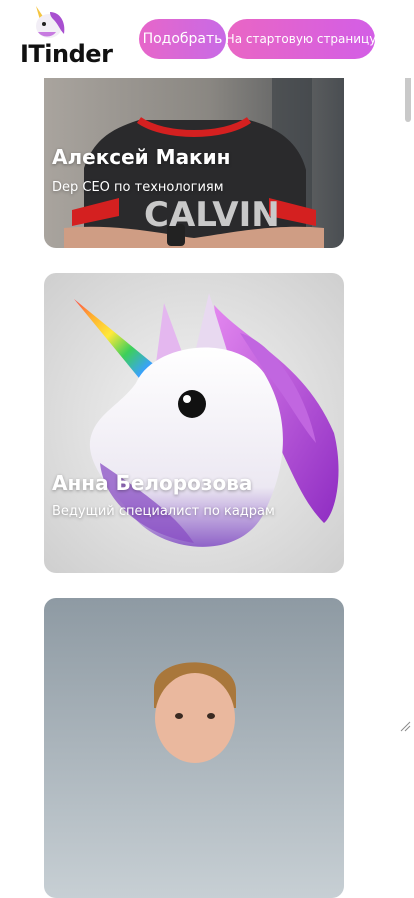 Image resolution: width=414 pixels, height=898 pixels. I want to click on profile-role: Dep CEO по технологиям, so click(138, 187).